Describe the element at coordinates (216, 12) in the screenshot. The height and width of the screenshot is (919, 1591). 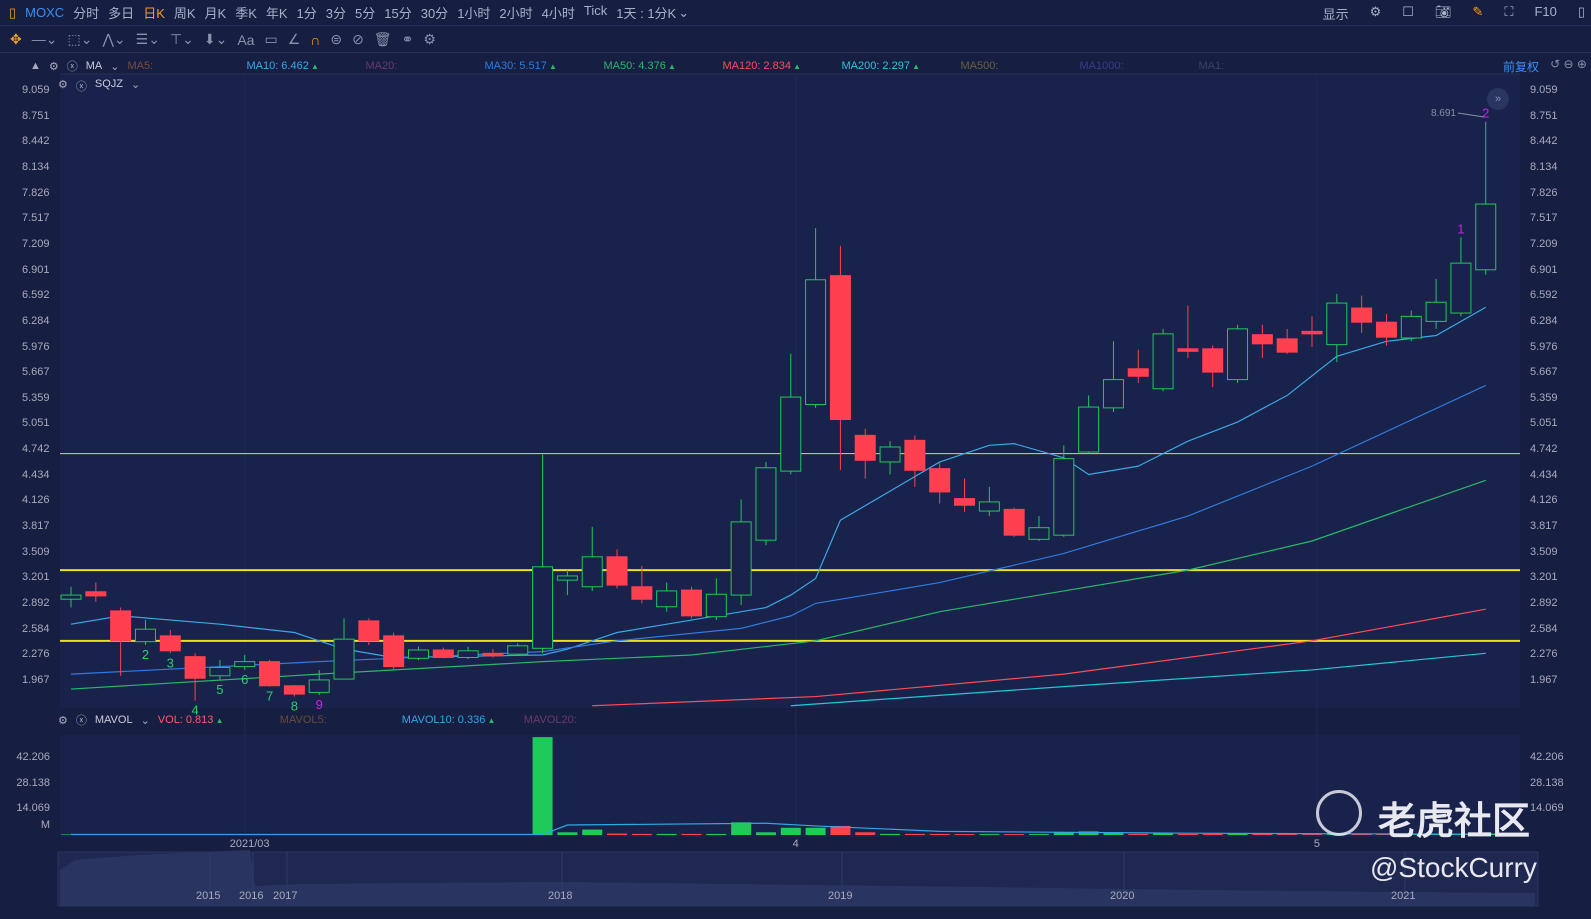
I see `period-tab: 月K` at that location.